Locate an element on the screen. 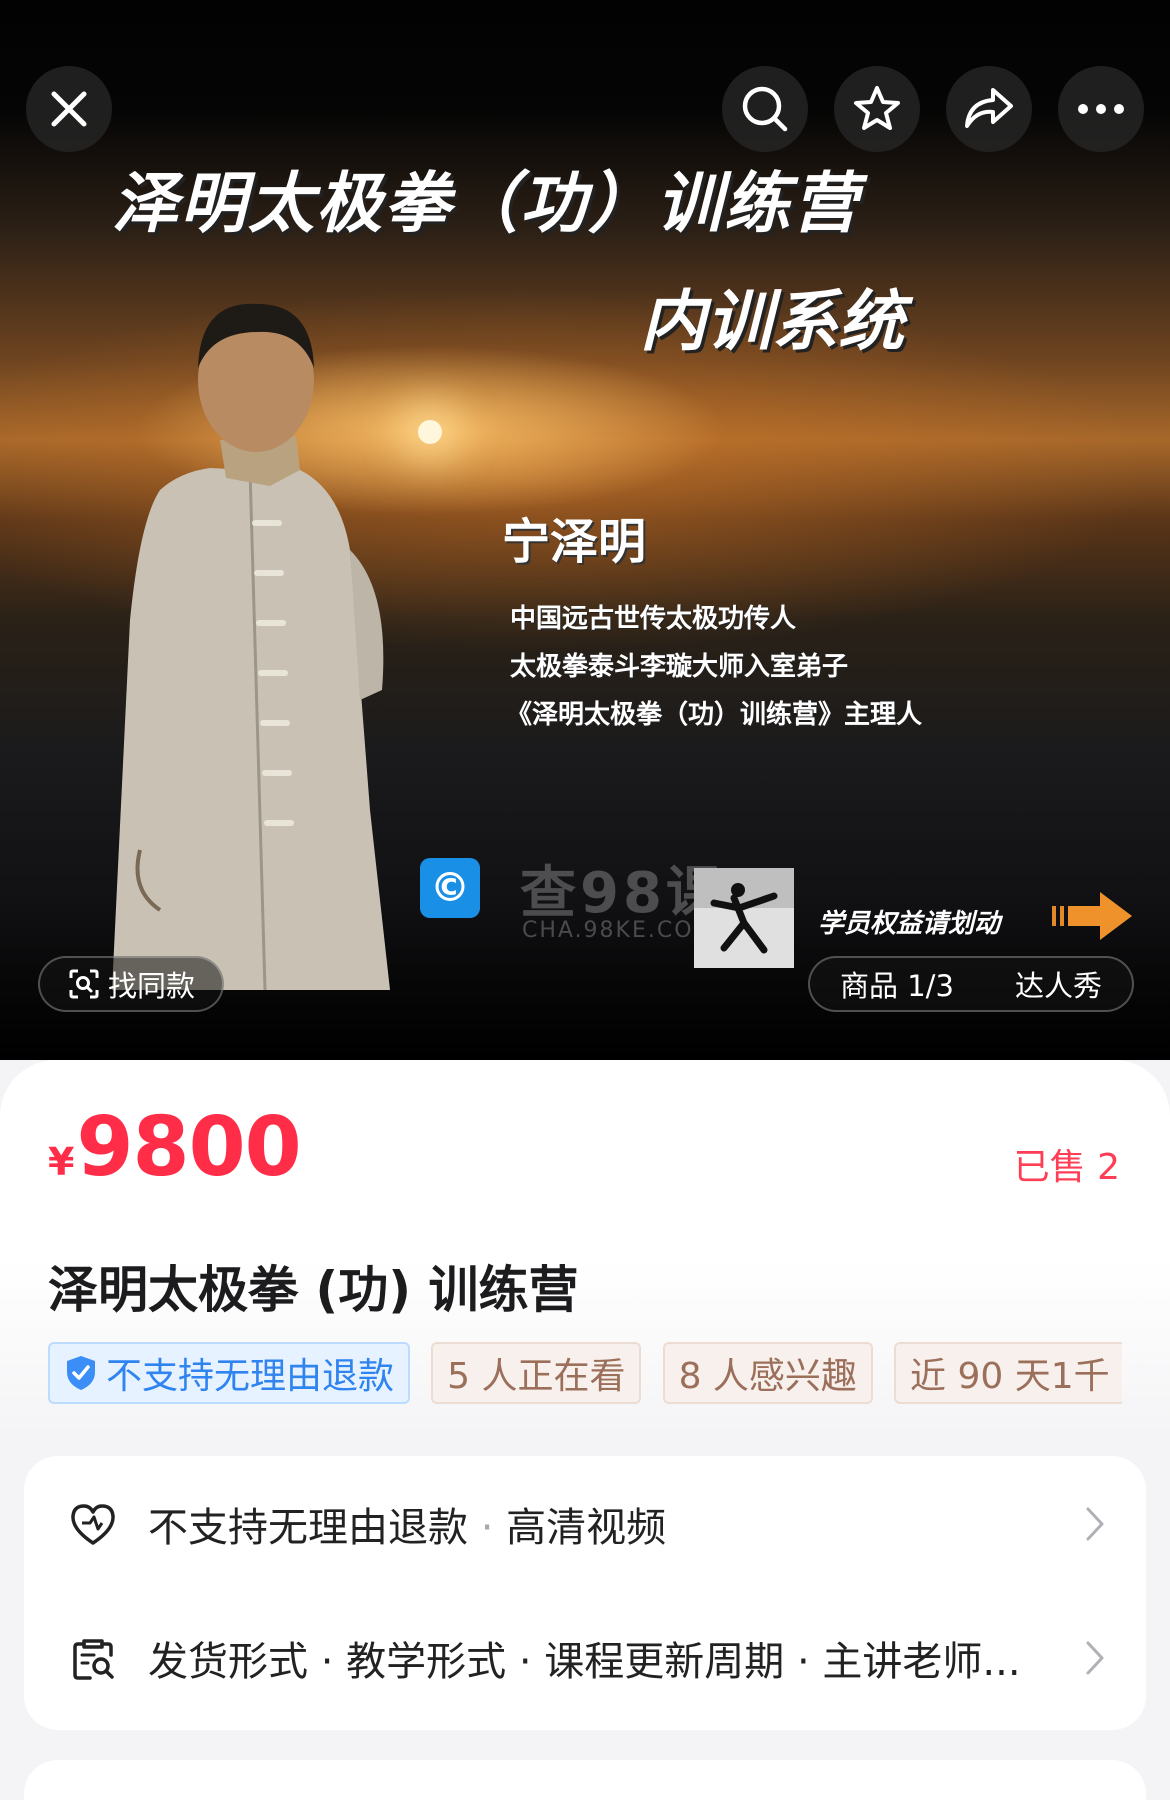 The image size is (1170, 1800). scan-icon is located at coordinates (84, 984).